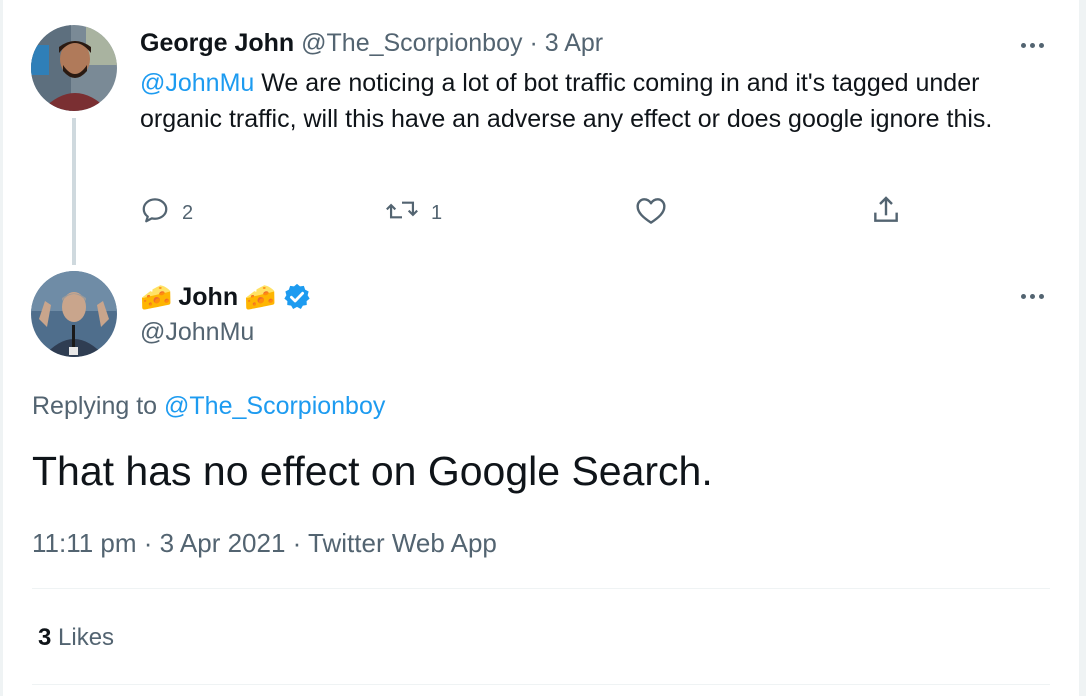 The height and width of the screenshot is (696, 1086). What do you see at coordinates (1082, 348) in the screenshot?
I see `right-frame-border` at bounding box center [1082, 348].